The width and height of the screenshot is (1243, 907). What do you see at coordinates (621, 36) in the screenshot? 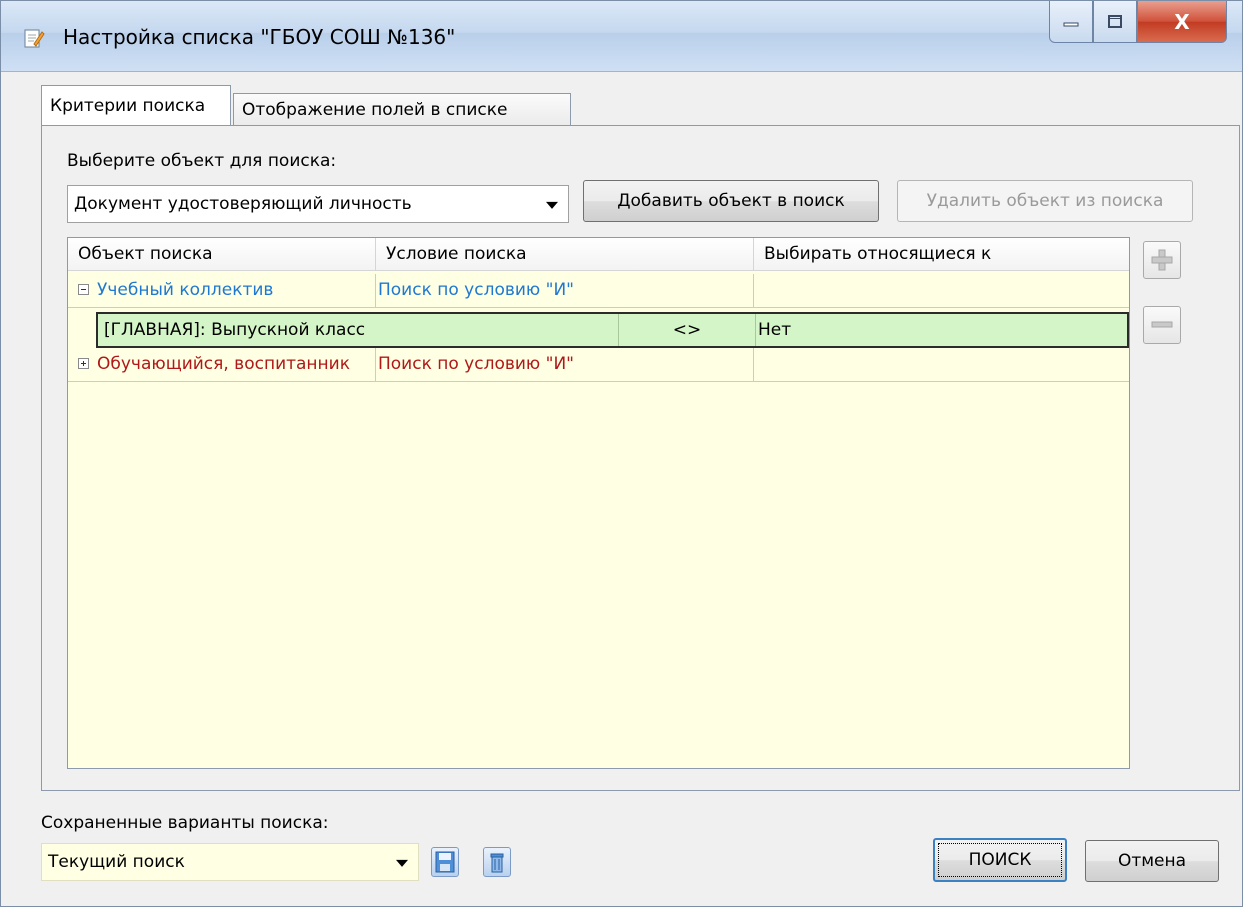
I see `title-bar: Настройка списка "ГБОУ СОШ №136" X` at bounding box center [621, 36].